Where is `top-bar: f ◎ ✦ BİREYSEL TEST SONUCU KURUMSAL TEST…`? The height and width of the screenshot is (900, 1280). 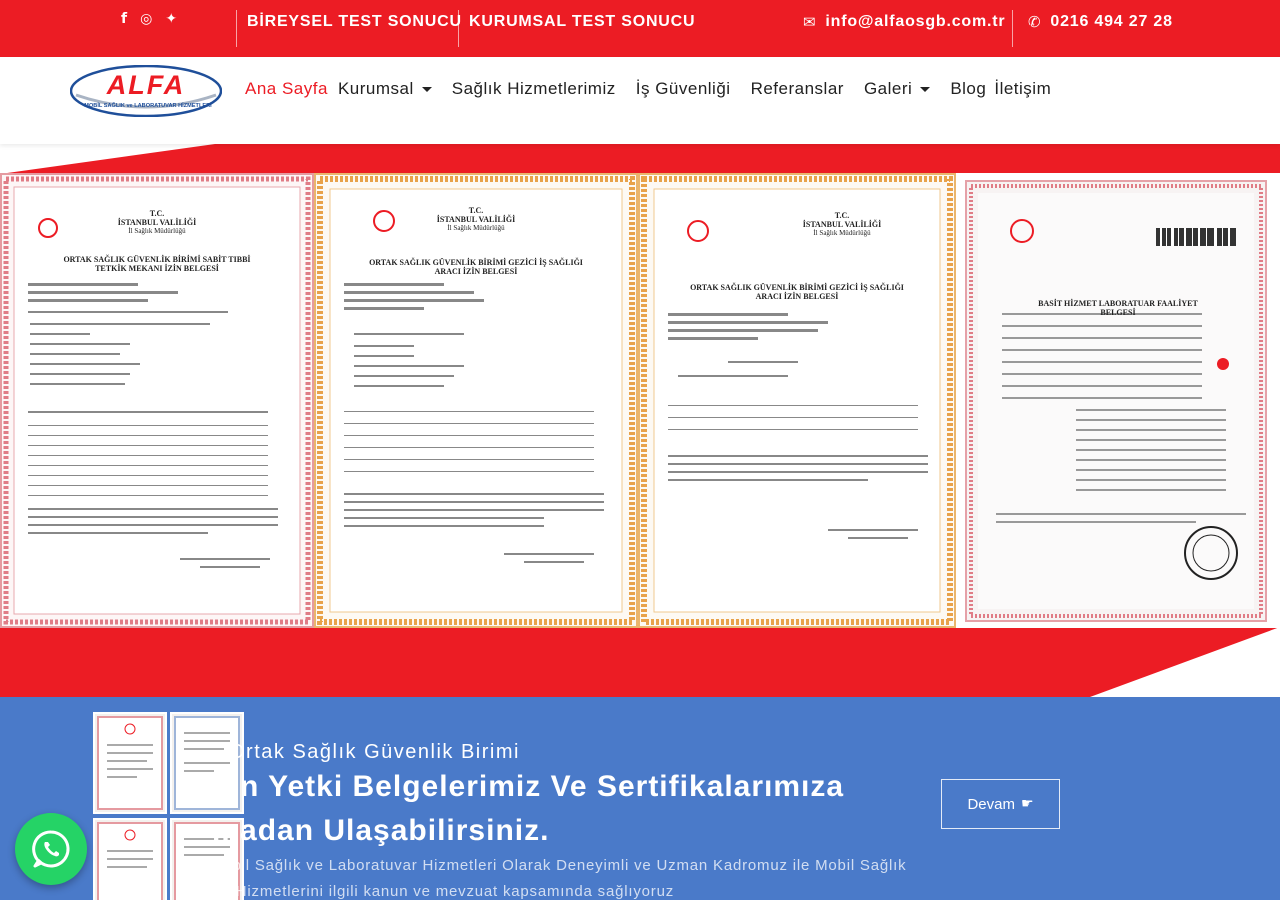
top-bar: f ◎ ✦ BİREYSEL TEST SONUCU KURUMSAL TEST… is located at coordinates (640, 28).